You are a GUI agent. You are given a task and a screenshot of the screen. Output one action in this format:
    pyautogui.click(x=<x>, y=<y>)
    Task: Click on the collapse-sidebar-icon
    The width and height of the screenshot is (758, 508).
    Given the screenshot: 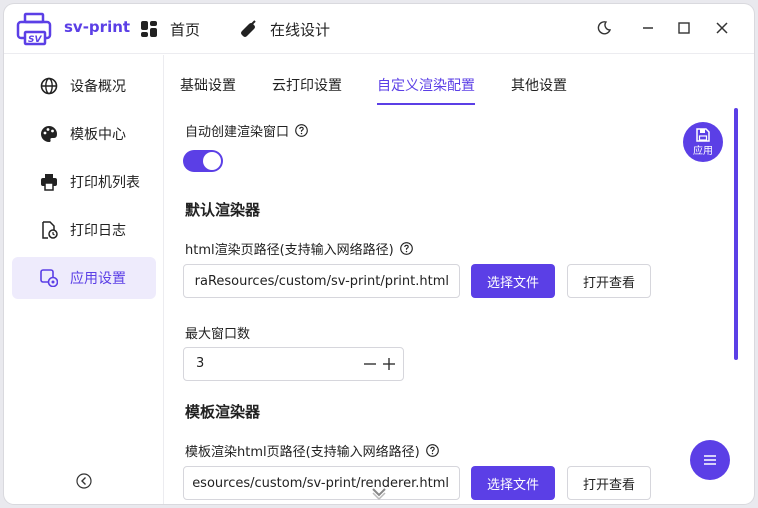 What is the action you would take?
    pyautogui.click(x=84, y=481)
    